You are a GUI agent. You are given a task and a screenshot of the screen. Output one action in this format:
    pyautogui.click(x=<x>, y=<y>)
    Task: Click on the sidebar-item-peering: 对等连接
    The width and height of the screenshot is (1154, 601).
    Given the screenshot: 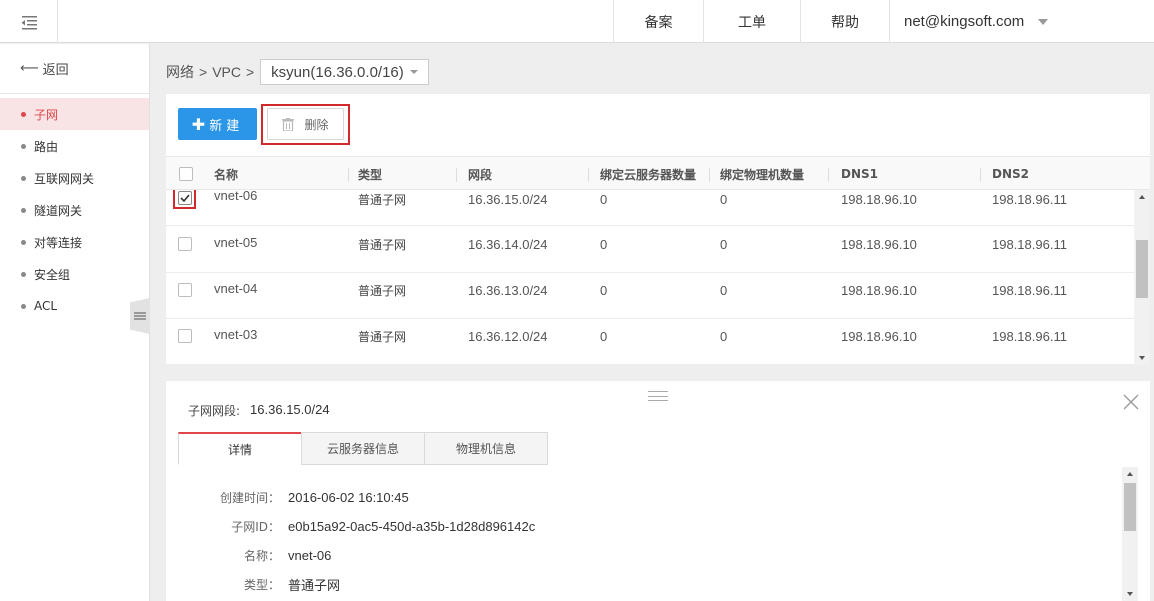 What is the action you would take?
    pyautogui.click(x=74, y=242)
    